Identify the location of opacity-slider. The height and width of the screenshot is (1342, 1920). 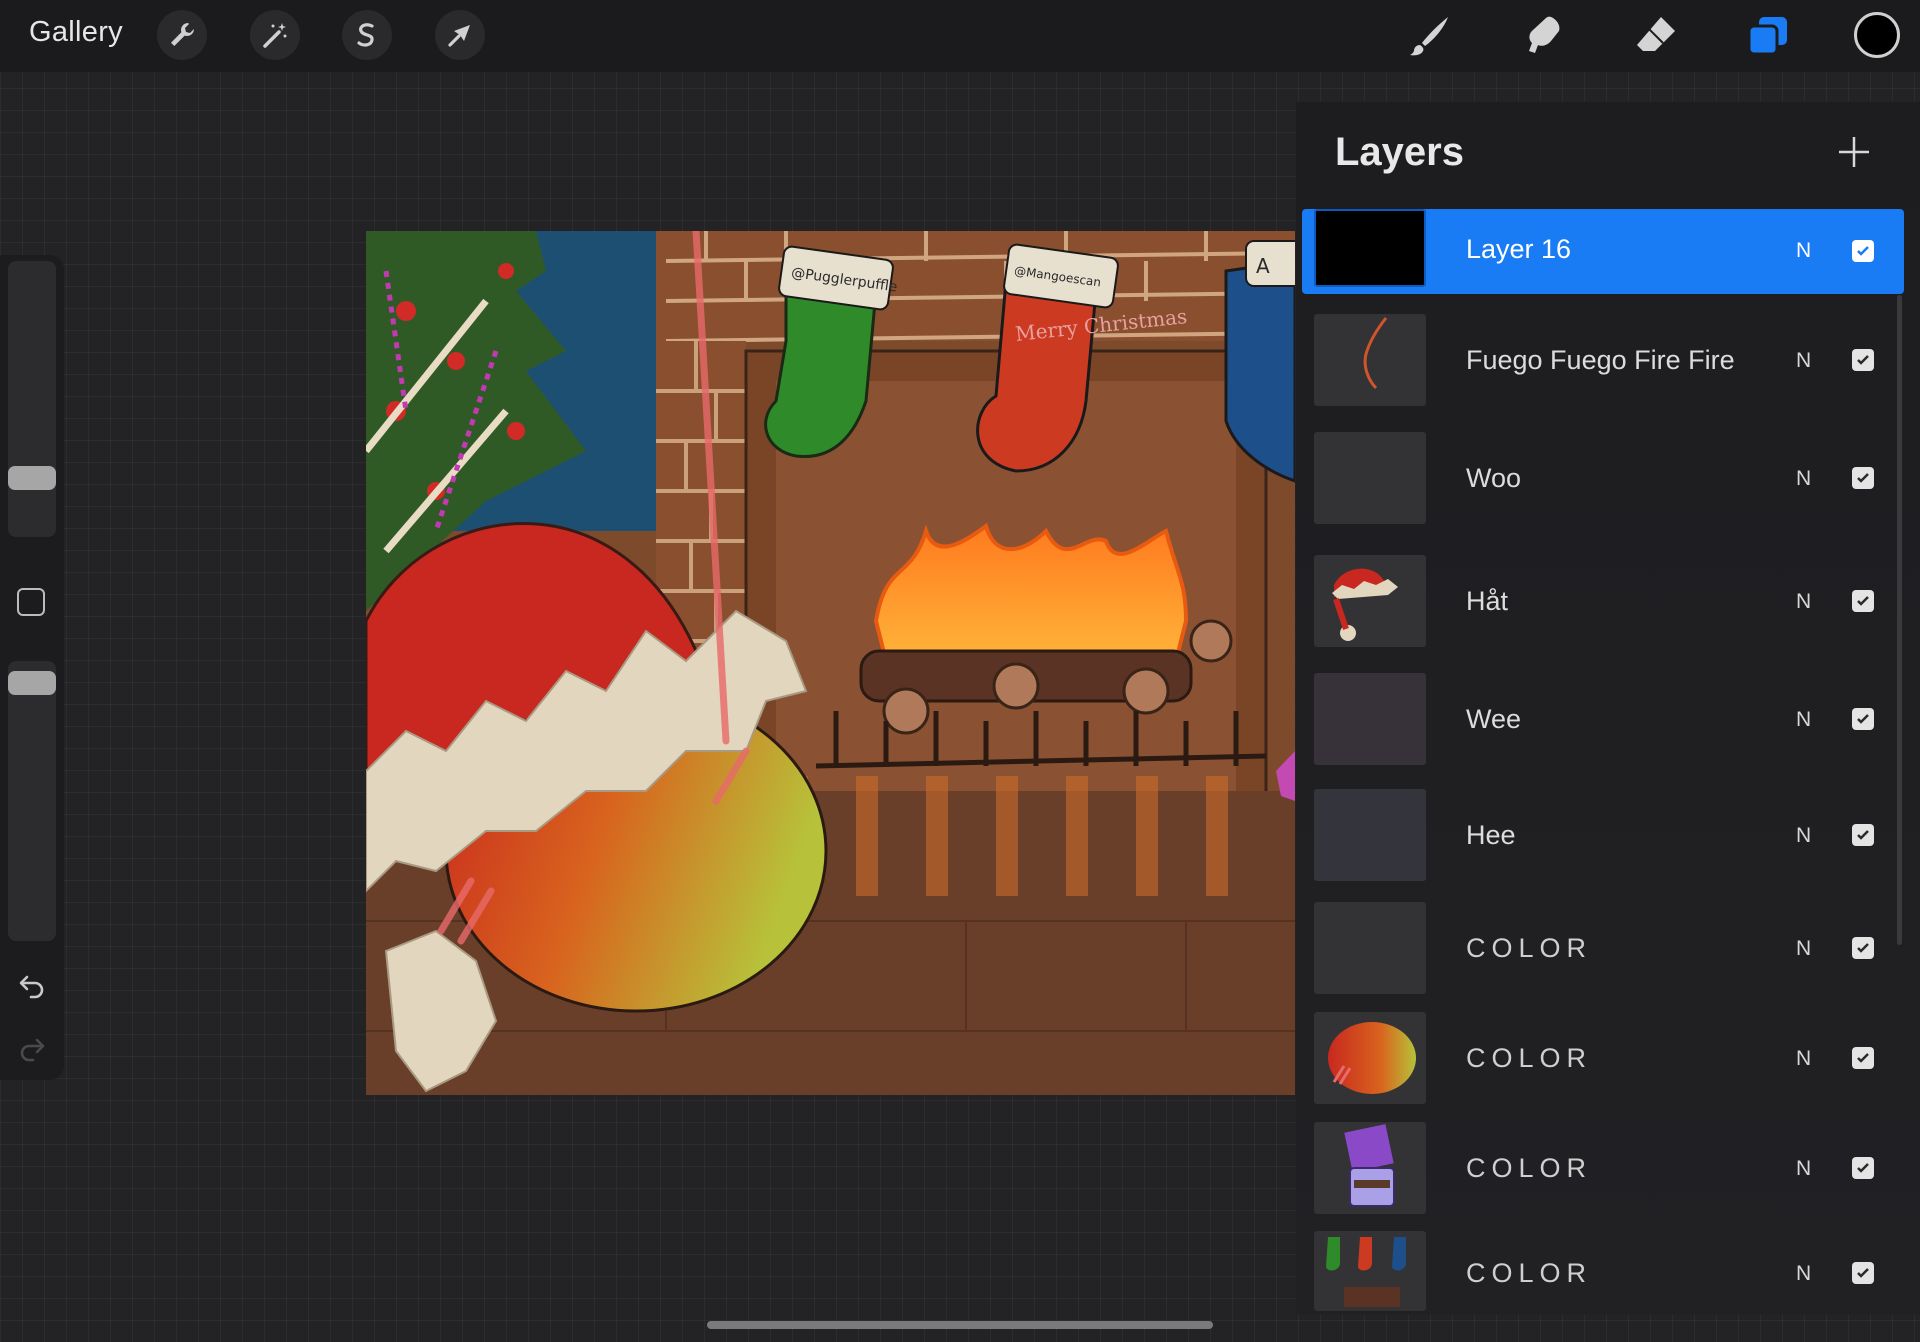
(32, 801).